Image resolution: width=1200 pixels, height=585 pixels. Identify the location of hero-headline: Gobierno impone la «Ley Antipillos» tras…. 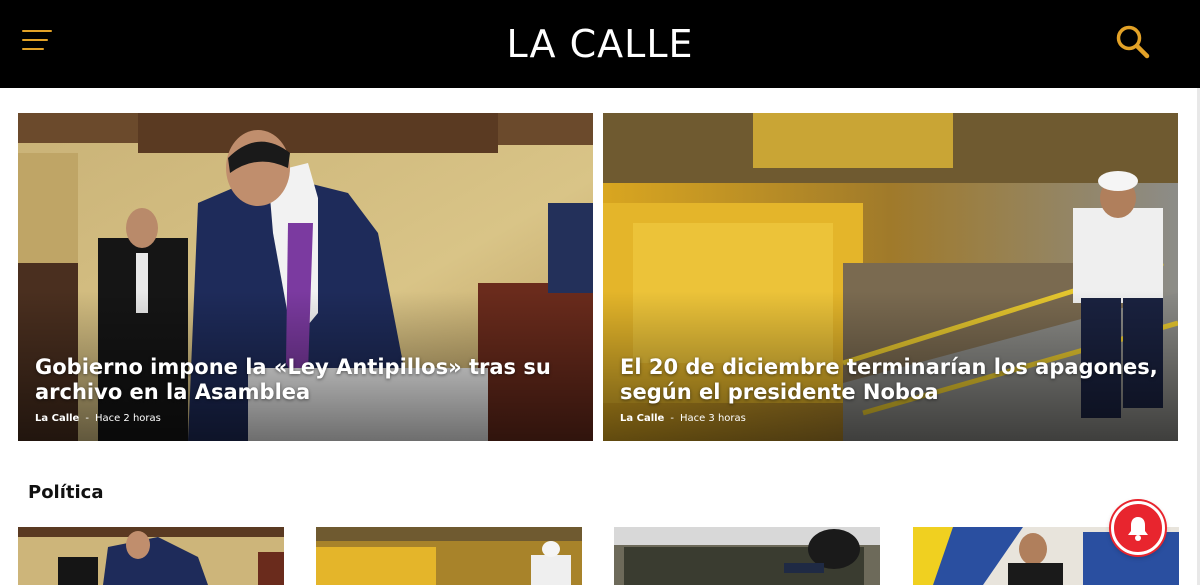
(307, 380).